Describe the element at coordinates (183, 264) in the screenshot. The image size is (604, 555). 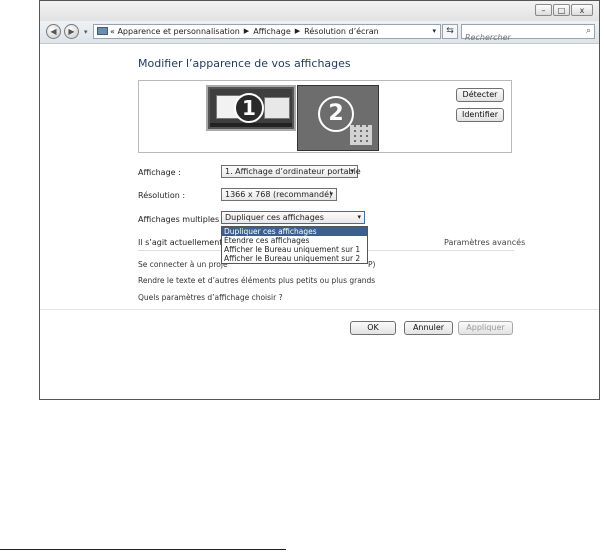
I see `connect-projector-link: Se connecter à un proje` at that location.